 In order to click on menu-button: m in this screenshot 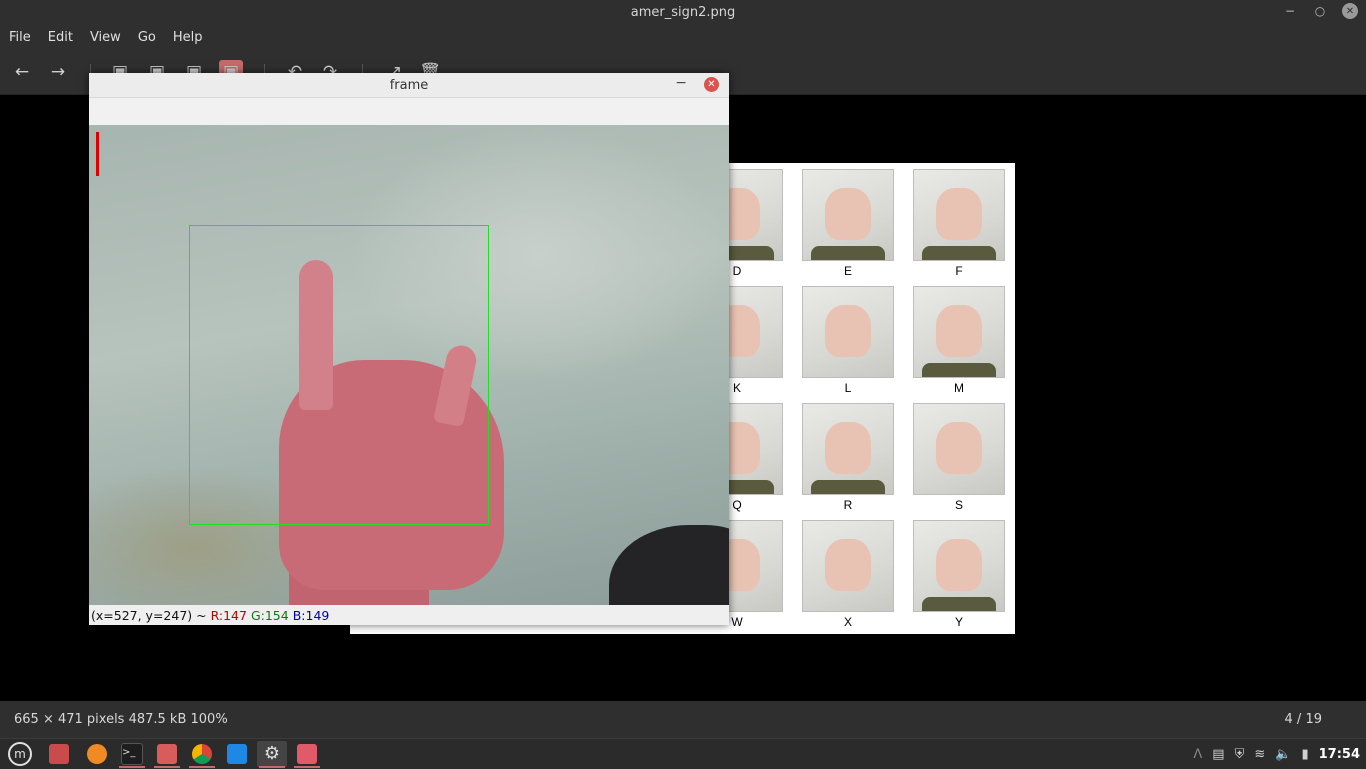, I will do `click(20, 754)`.